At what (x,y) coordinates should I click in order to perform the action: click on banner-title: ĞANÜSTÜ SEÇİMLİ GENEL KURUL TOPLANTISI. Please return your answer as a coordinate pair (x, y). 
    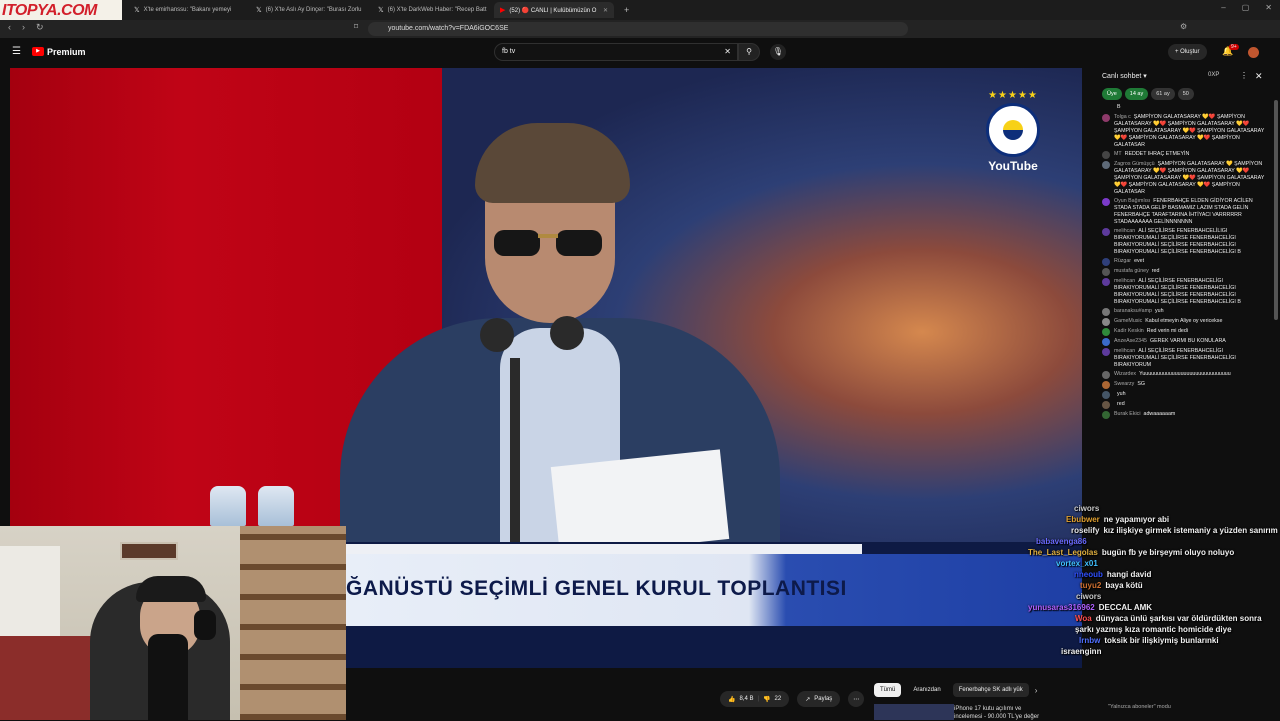
    Looking at the image, I should click on (596, 588).